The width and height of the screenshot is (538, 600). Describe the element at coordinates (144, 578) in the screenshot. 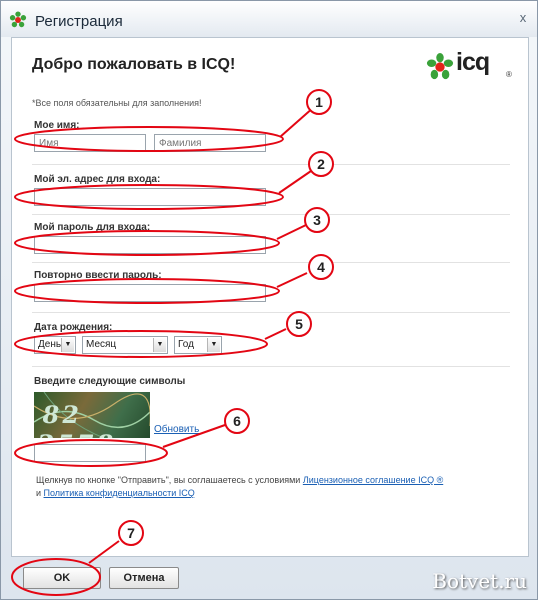

I see `cancel-button: Отмена` at that location.